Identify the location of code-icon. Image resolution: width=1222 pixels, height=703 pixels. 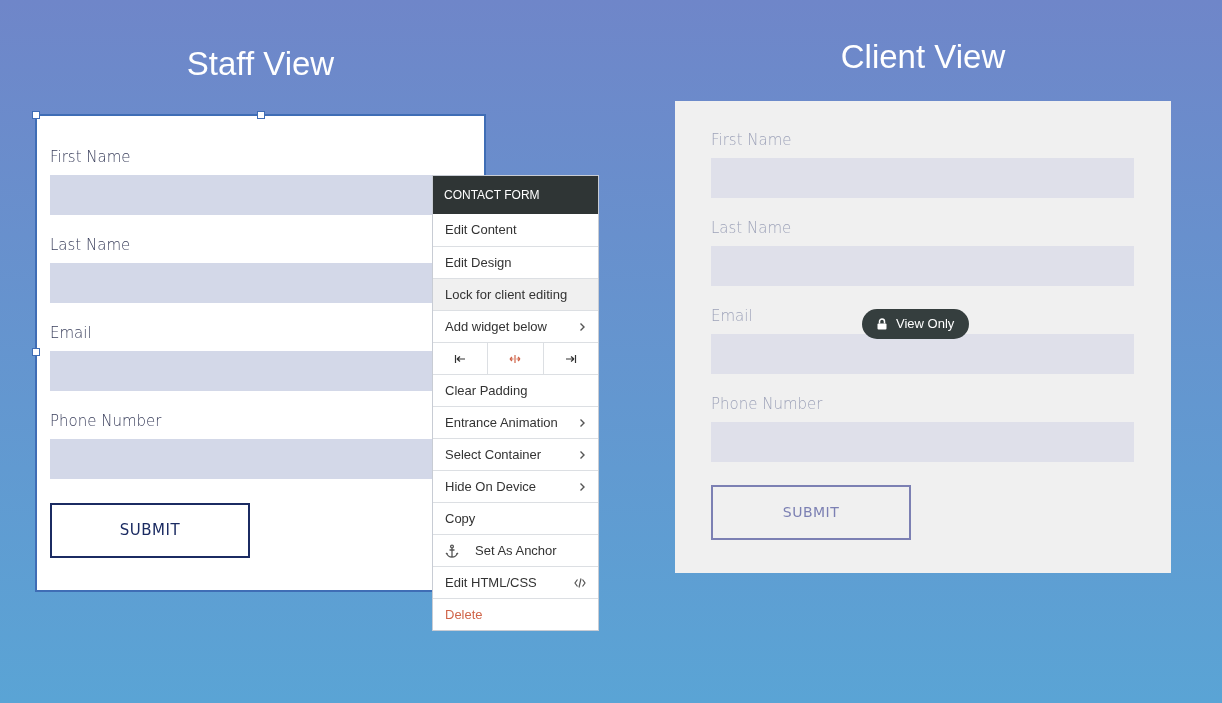
(580, 582).